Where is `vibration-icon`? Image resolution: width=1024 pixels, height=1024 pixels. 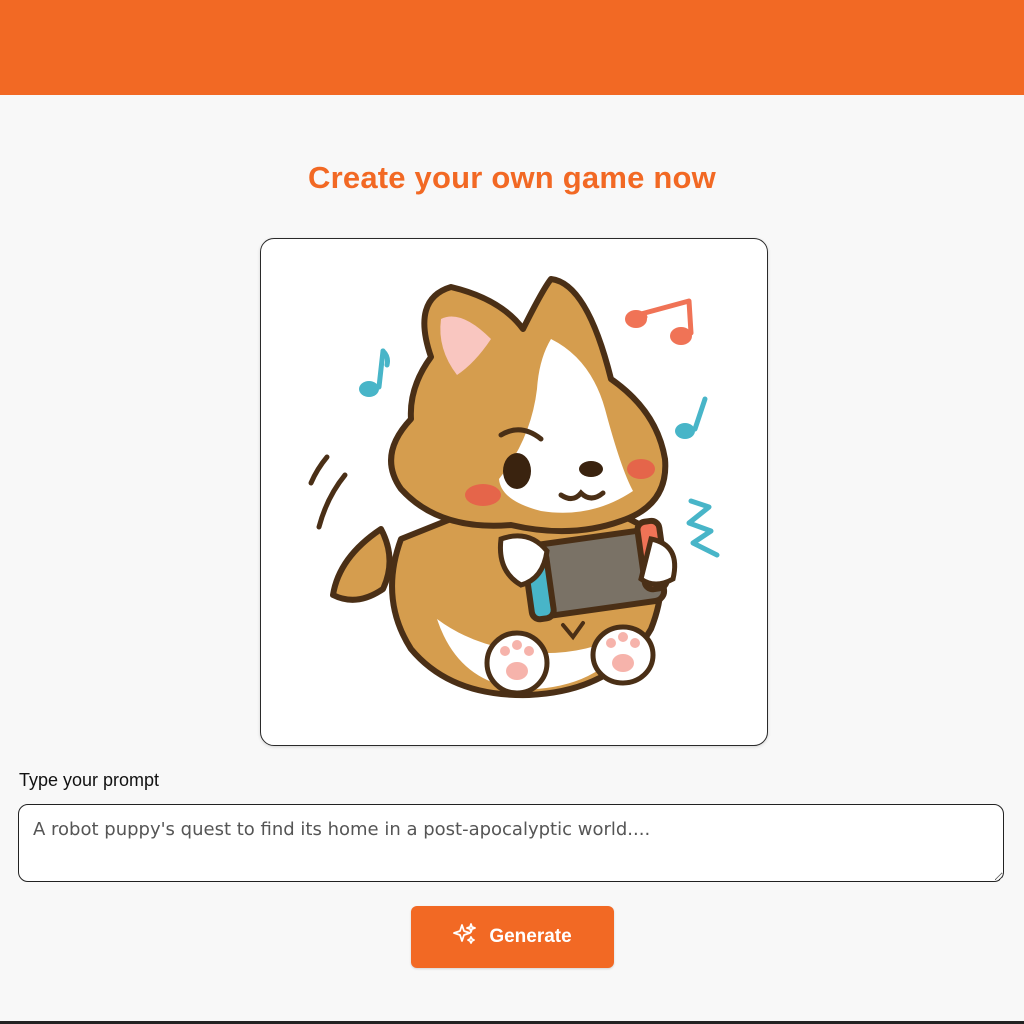 vibration-icon is located at coordinates (703, 528).